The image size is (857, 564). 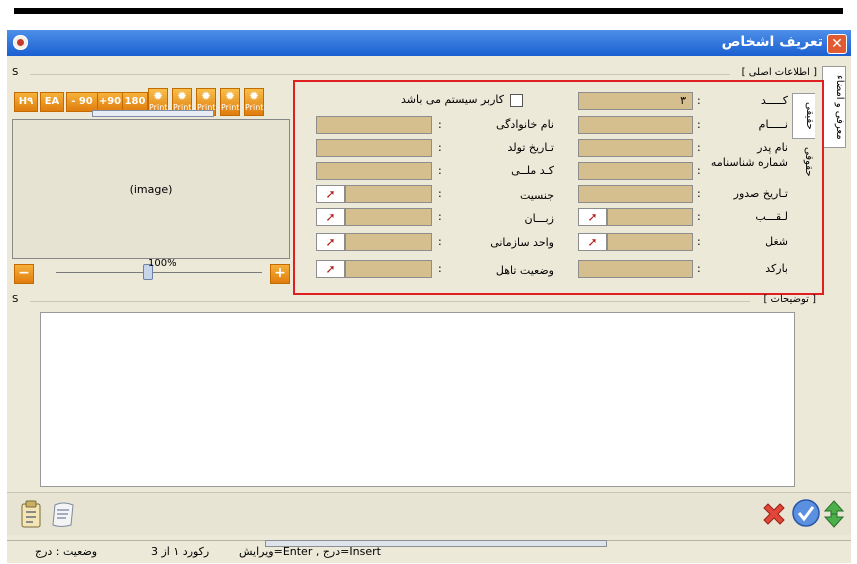 What do you see at coordinates (310, 551) in the screenshot?
I see `status-hint: Insert=درج , Enter=ویرایش` at bounding box center [310, 551].